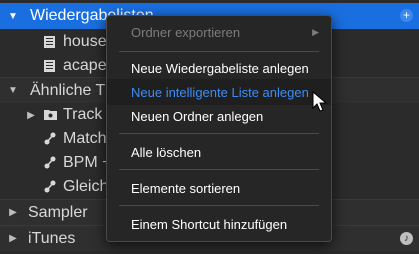  I want to click on tree-item-label: Ähnliche T, so click(68, 90).